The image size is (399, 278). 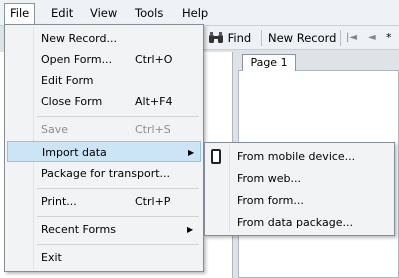 I want to click on new-record-button: New Record, so click(x=302, y=38).